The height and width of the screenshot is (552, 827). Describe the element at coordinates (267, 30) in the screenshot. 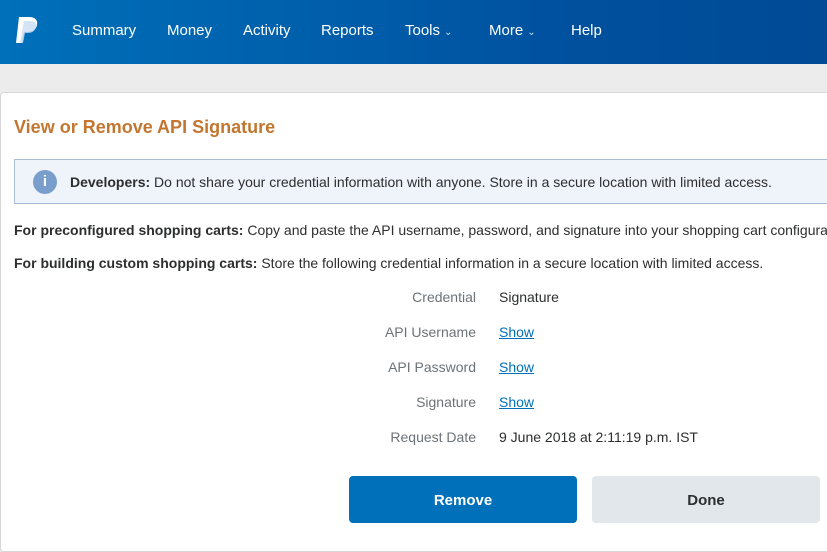

I see `nav-activity: Activity` at that location.